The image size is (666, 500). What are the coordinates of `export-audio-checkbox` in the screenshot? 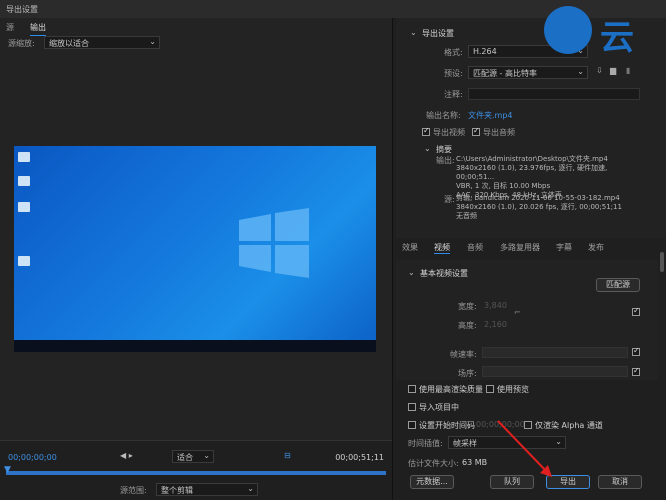 It's located at (476, 131).